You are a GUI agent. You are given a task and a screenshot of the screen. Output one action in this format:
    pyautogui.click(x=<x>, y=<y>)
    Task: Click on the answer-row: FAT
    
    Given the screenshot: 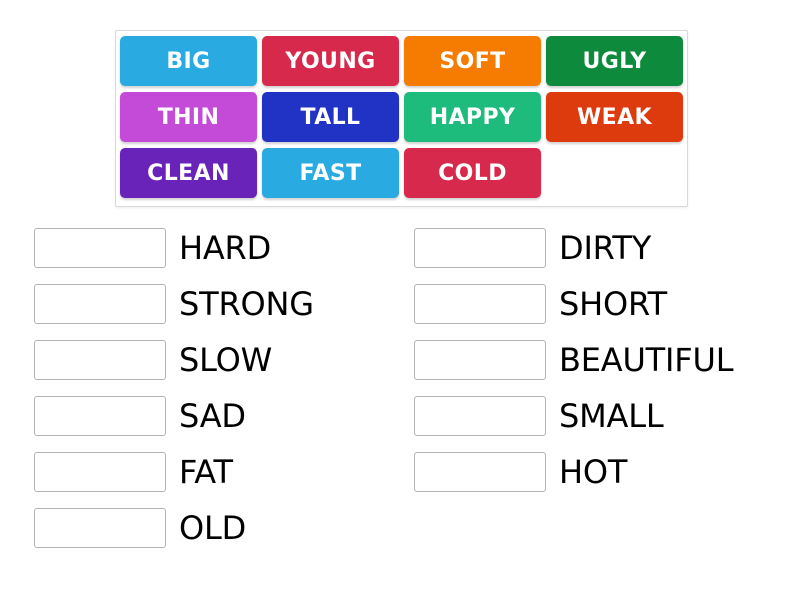 What is the action you would take?
    pyautogui.click(x=174, y=472)
    